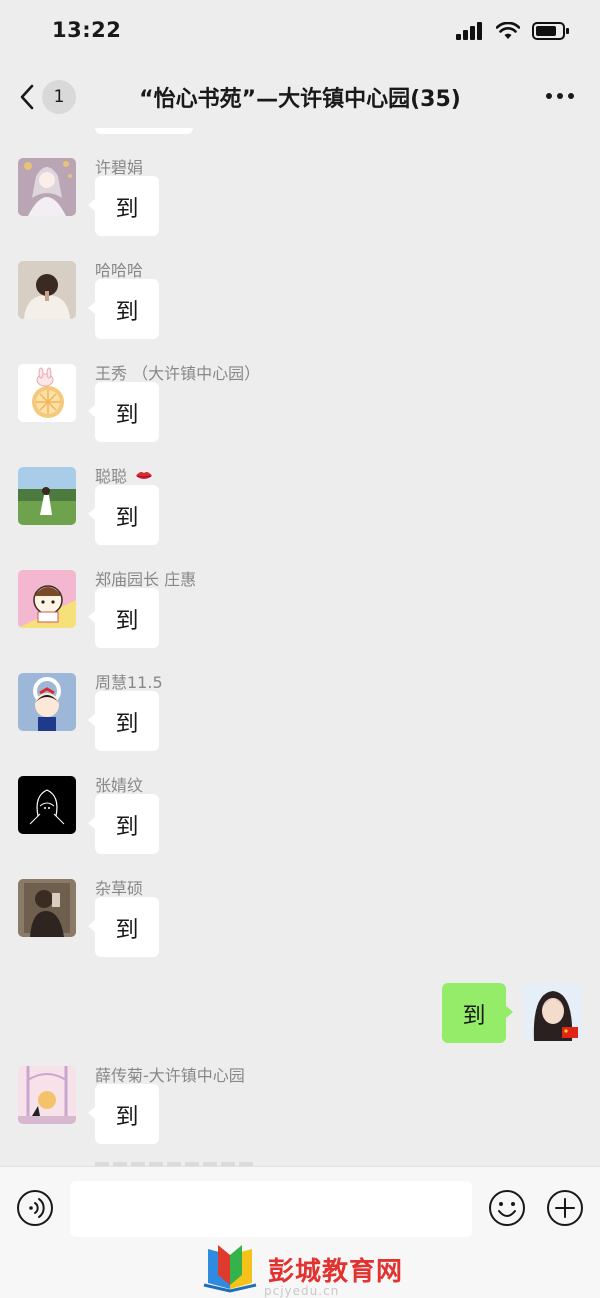  Describe the element at coordinates (300, 925) in the screenshot. I see `message-item: 杂草硕 到` at that location.